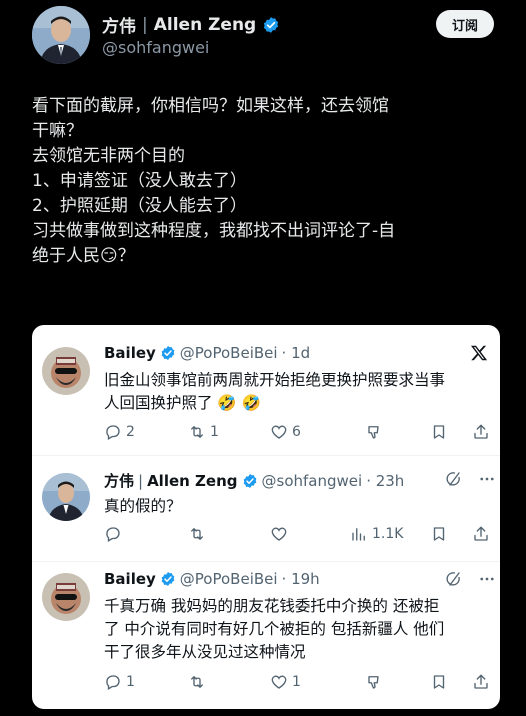  What do you see at coordinates (210, 106) in the screenshot?
I see `tweet-line: 看下面的截屏，你相信吗？如果这样，还去领馆` at bounding box center [210, 106].